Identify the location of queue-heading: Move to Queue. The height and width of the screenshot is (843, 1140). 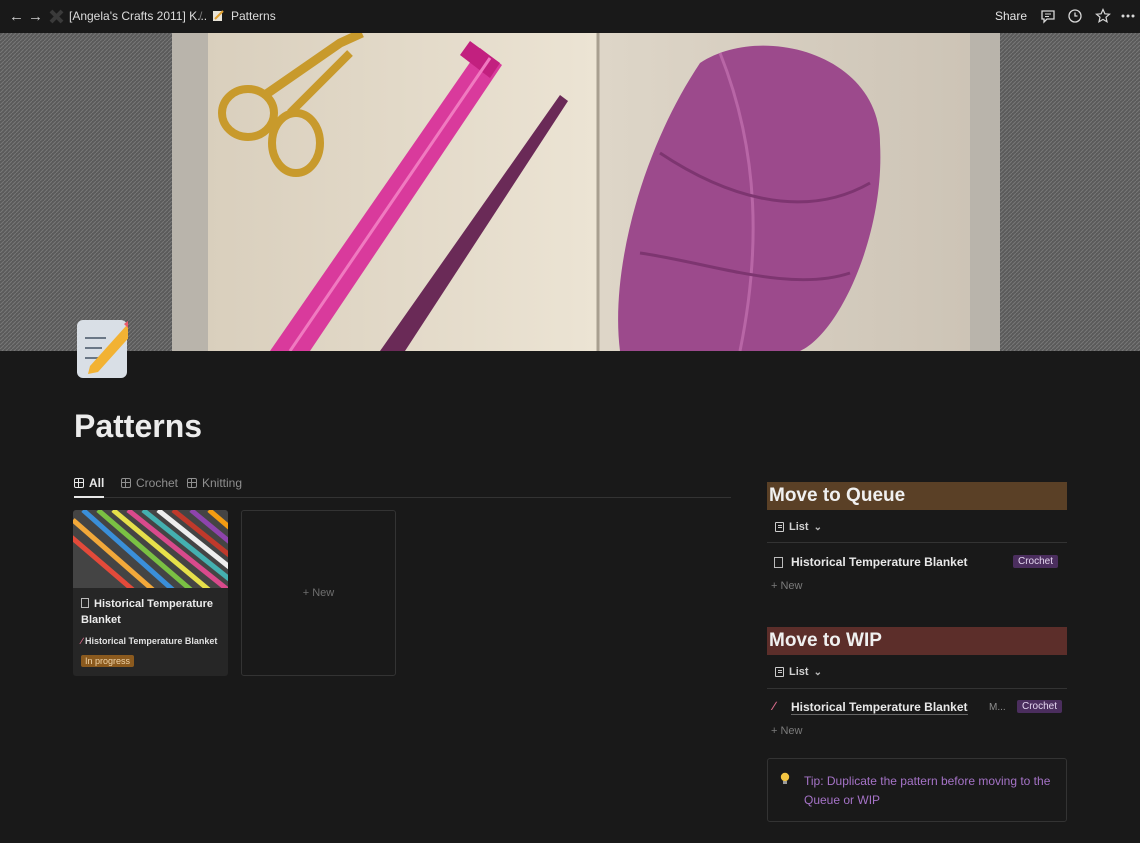
(917, 496).